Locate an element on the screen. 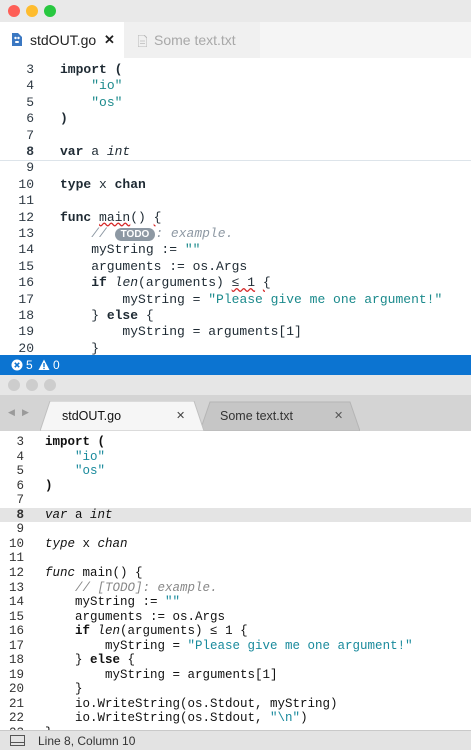 The image size is (471, 750). code-text: "os" is located at coordinates (91, 103).